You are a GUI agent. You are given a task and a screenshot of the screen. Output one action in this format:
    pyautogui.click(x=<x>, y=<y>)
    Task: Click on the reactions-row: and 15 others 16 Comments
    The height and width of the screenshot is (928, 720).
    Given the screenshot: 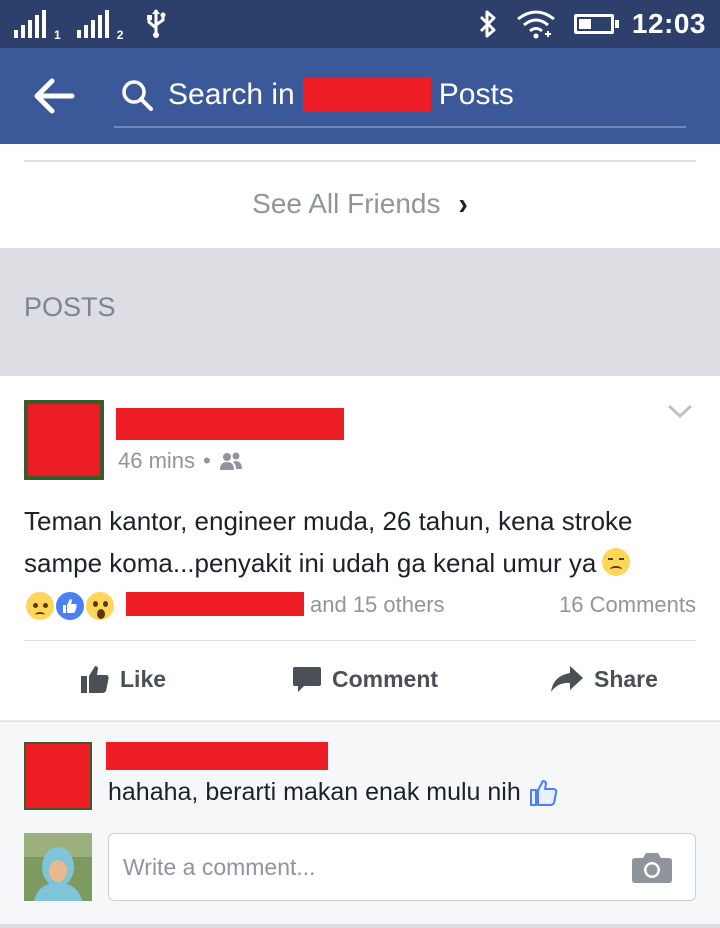 What is the action you would take?
    pyautogui.click(x=360, y=606)
    